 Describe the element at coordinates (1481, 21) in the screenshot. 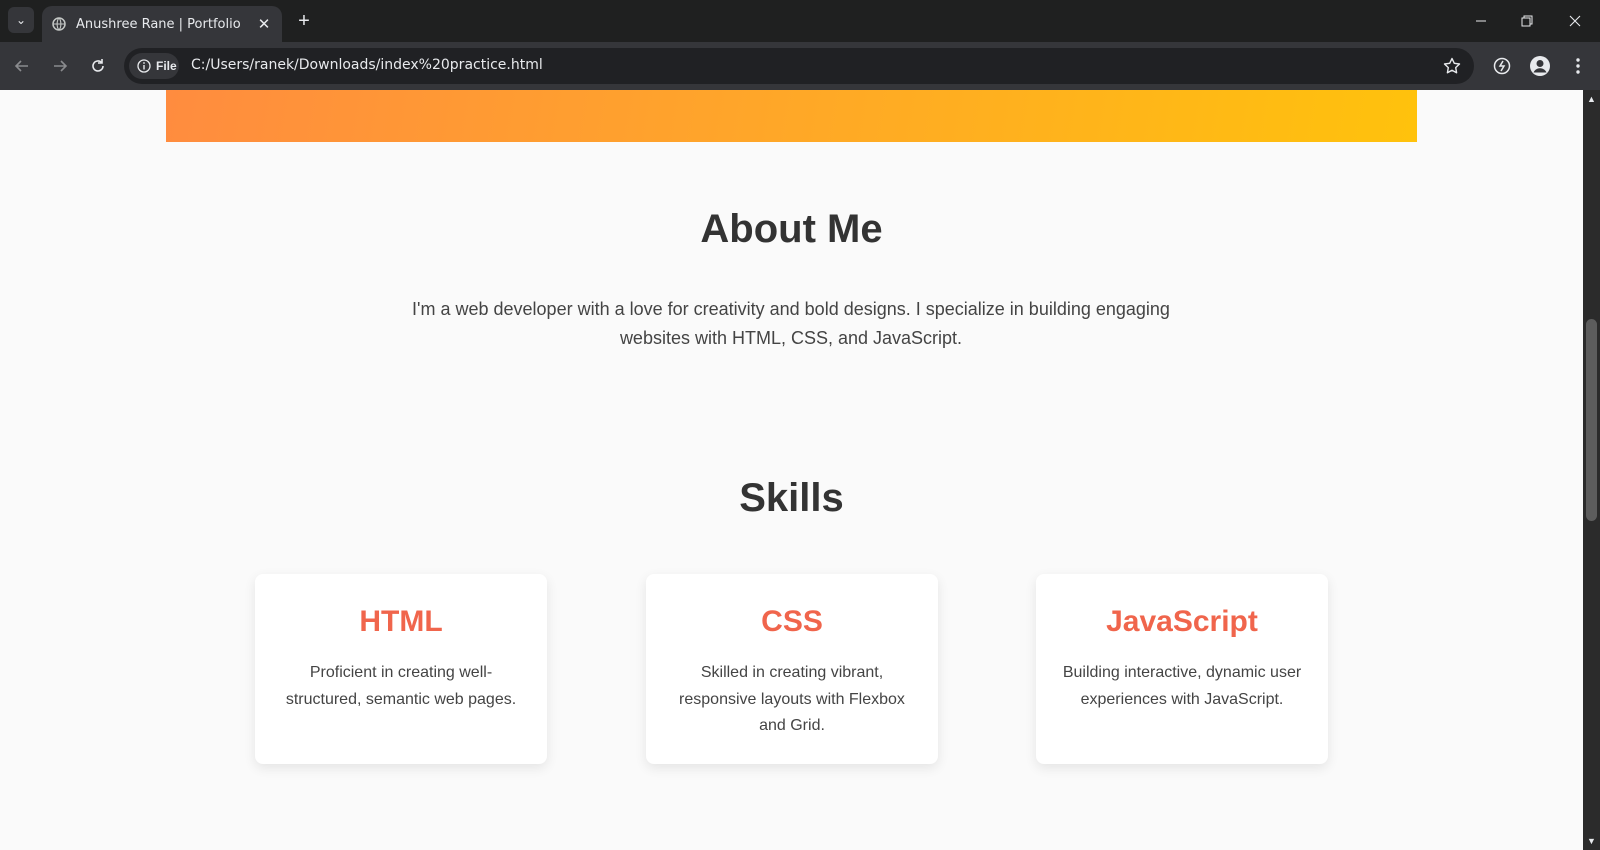

I see `minimize-icon` at that location.